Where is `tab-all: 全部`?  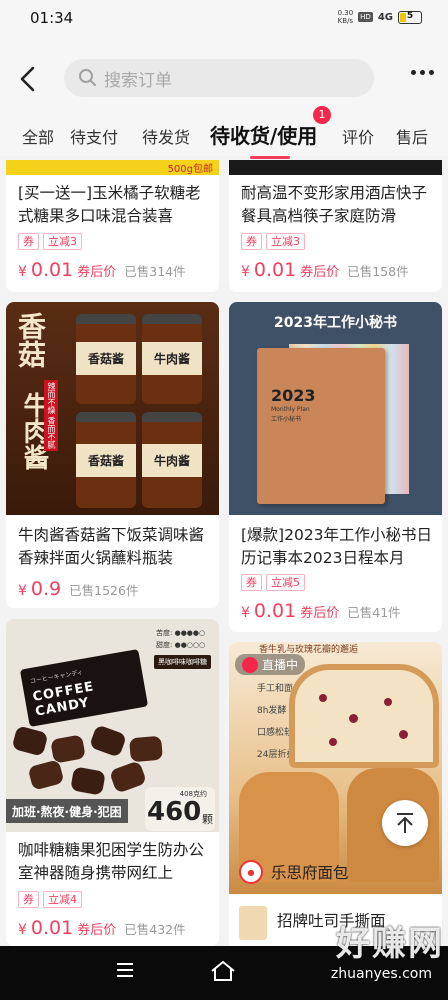 tab-all: 全部 is located at coordinates (38, 136).